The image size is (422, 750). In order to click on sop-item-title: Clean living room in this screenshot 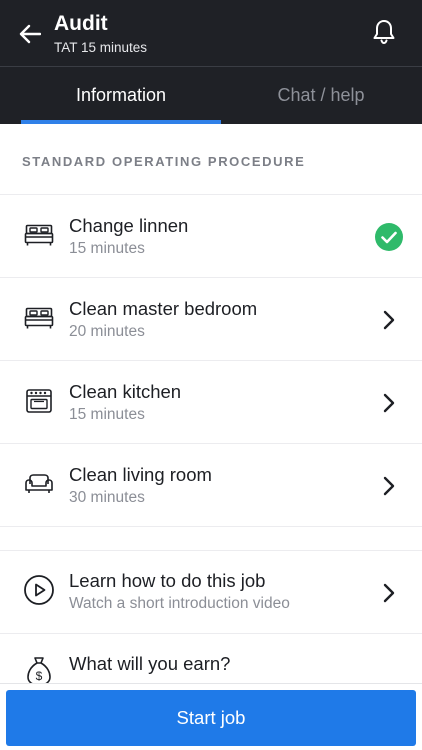, I will do `click(140, 474)`.